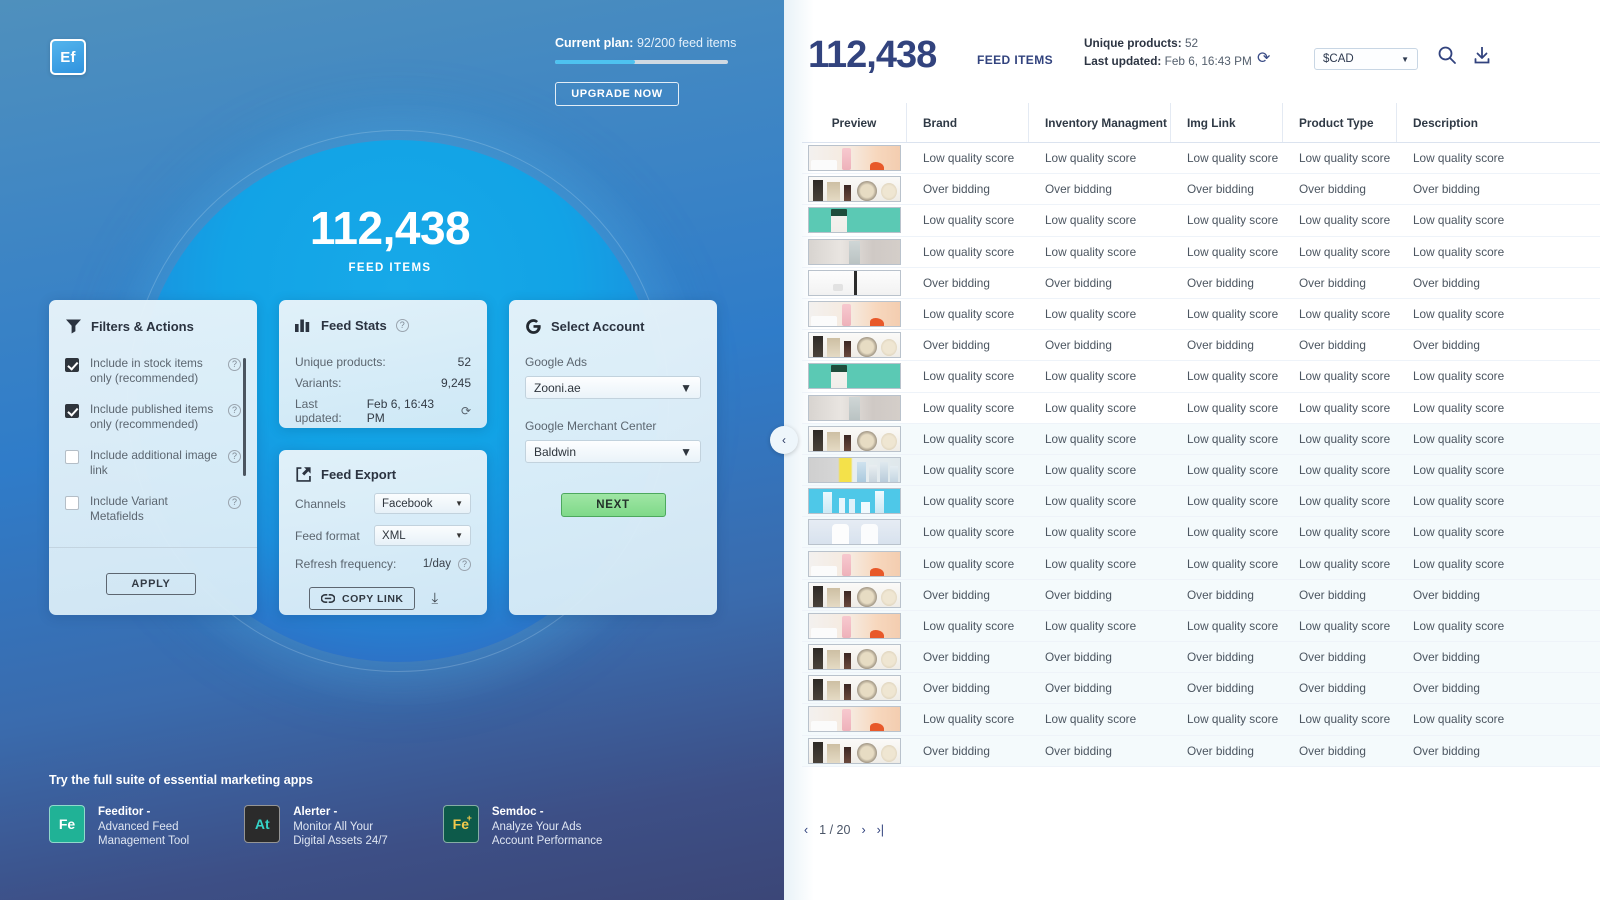 The height and width of the screenshot is (900, 1600). What do you see at coordinates (595, 62) in the screenshot?
I see `plan-progress-fill` at bounding box center [595, 62].